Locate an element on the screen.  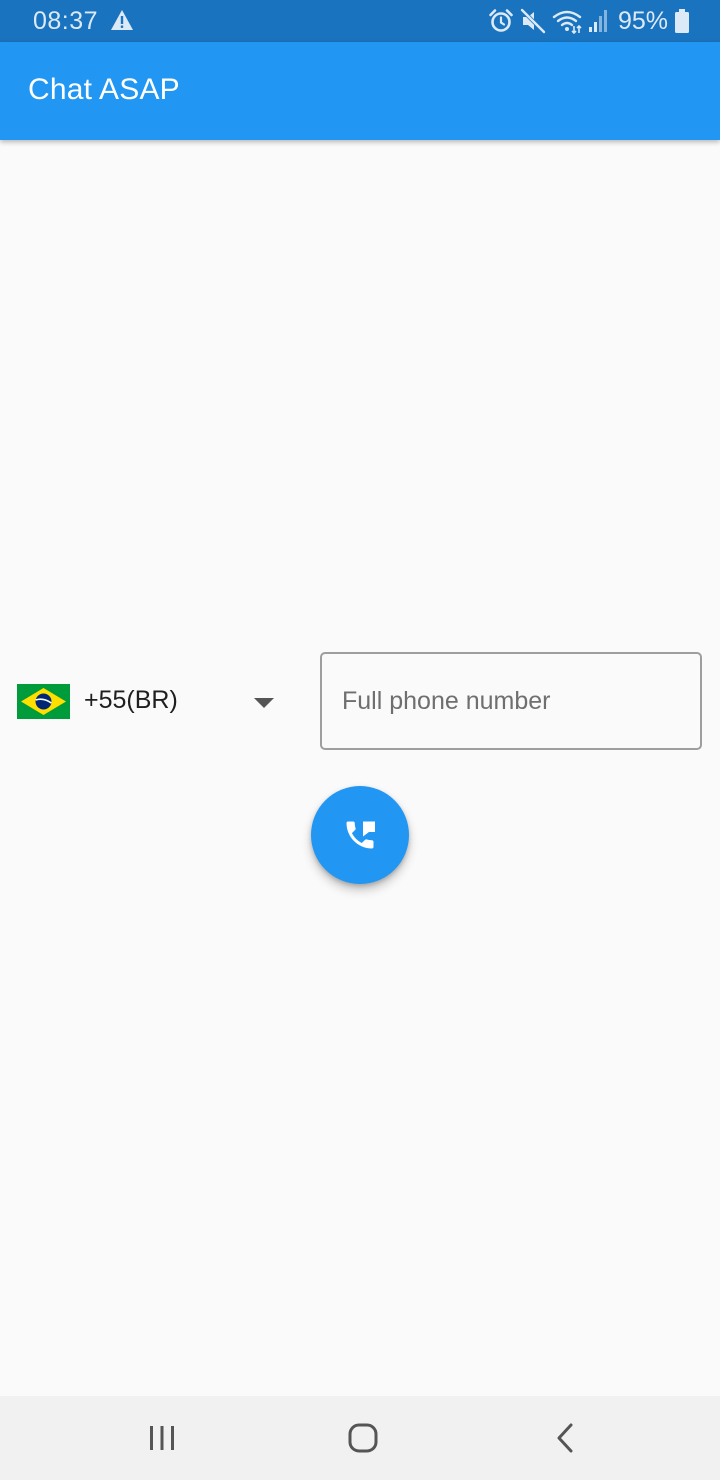
country-code-picker: +55(BR) is located at coordinates (151, 701).